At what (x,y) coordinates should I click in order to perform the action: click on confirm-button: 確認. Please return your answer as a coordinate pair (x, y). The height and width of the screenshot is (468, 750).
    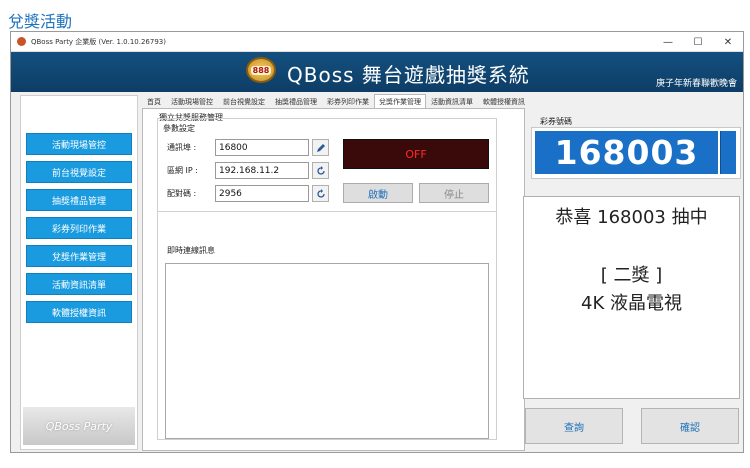
    Looking at the image, I should click on (690, 426).